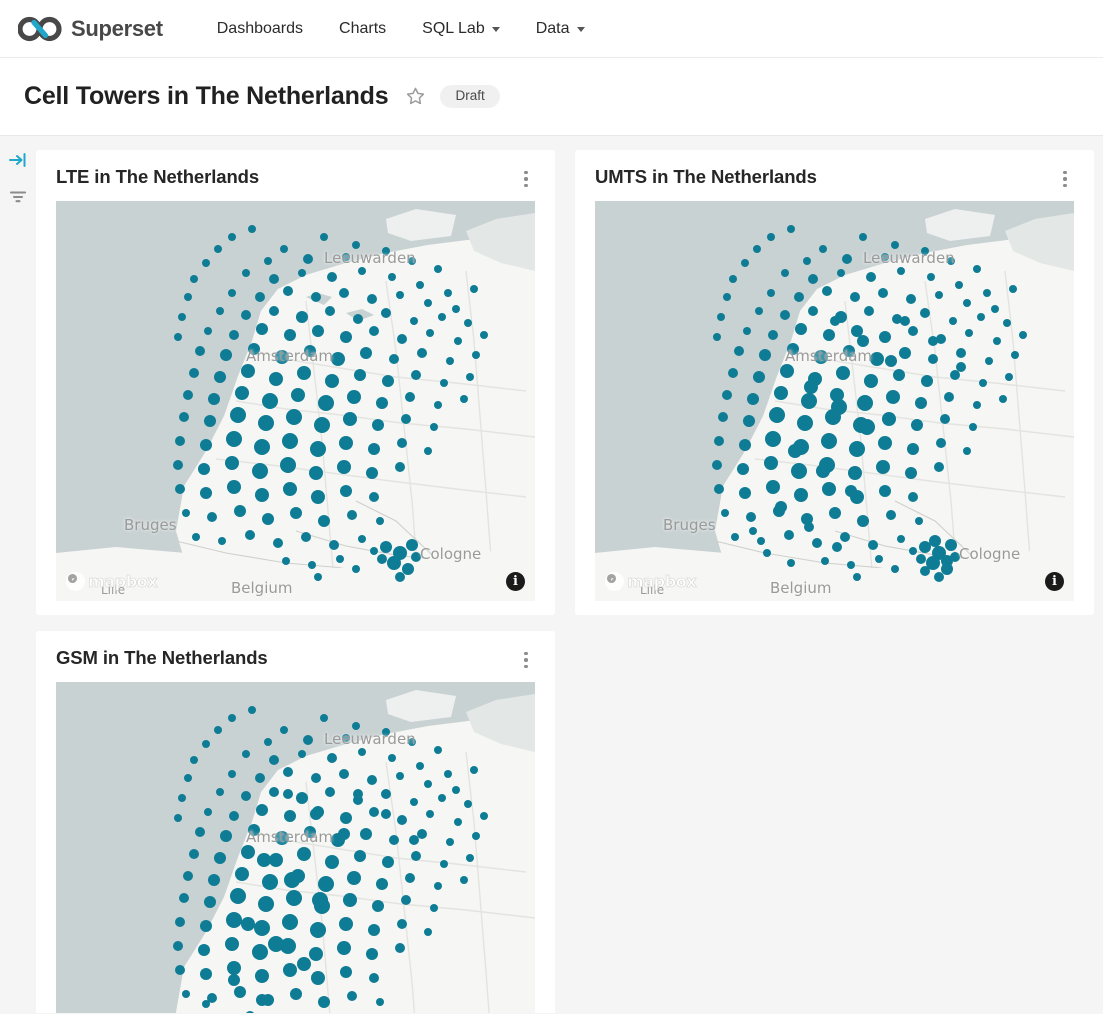 This screenshot has width=1103, height=1014. I want to click on brand-home-link: Superset, so click(90, 29).